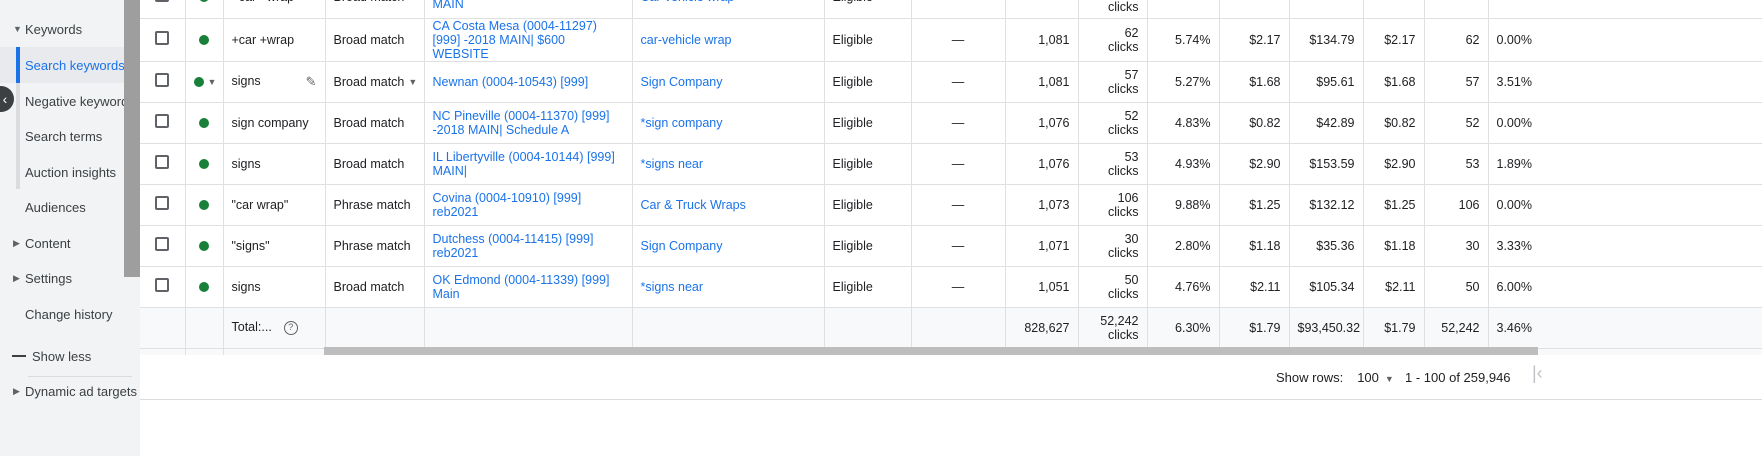  Describe the element at coordinates (1254, 246) in the screenshot. I see `avg-cpc-cell: $1.18` at that location.